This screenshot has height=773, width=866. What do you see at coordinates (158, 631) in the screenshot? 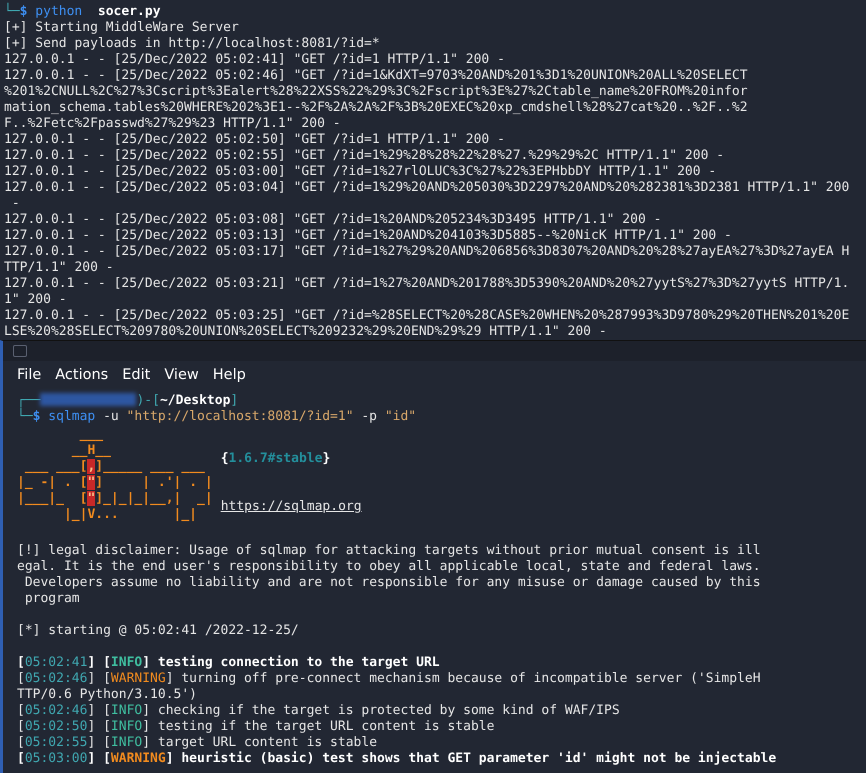
I see `start-message: [*] starting @ 05:02:41 /2022-12-25/` at bounding box center [158, 631].